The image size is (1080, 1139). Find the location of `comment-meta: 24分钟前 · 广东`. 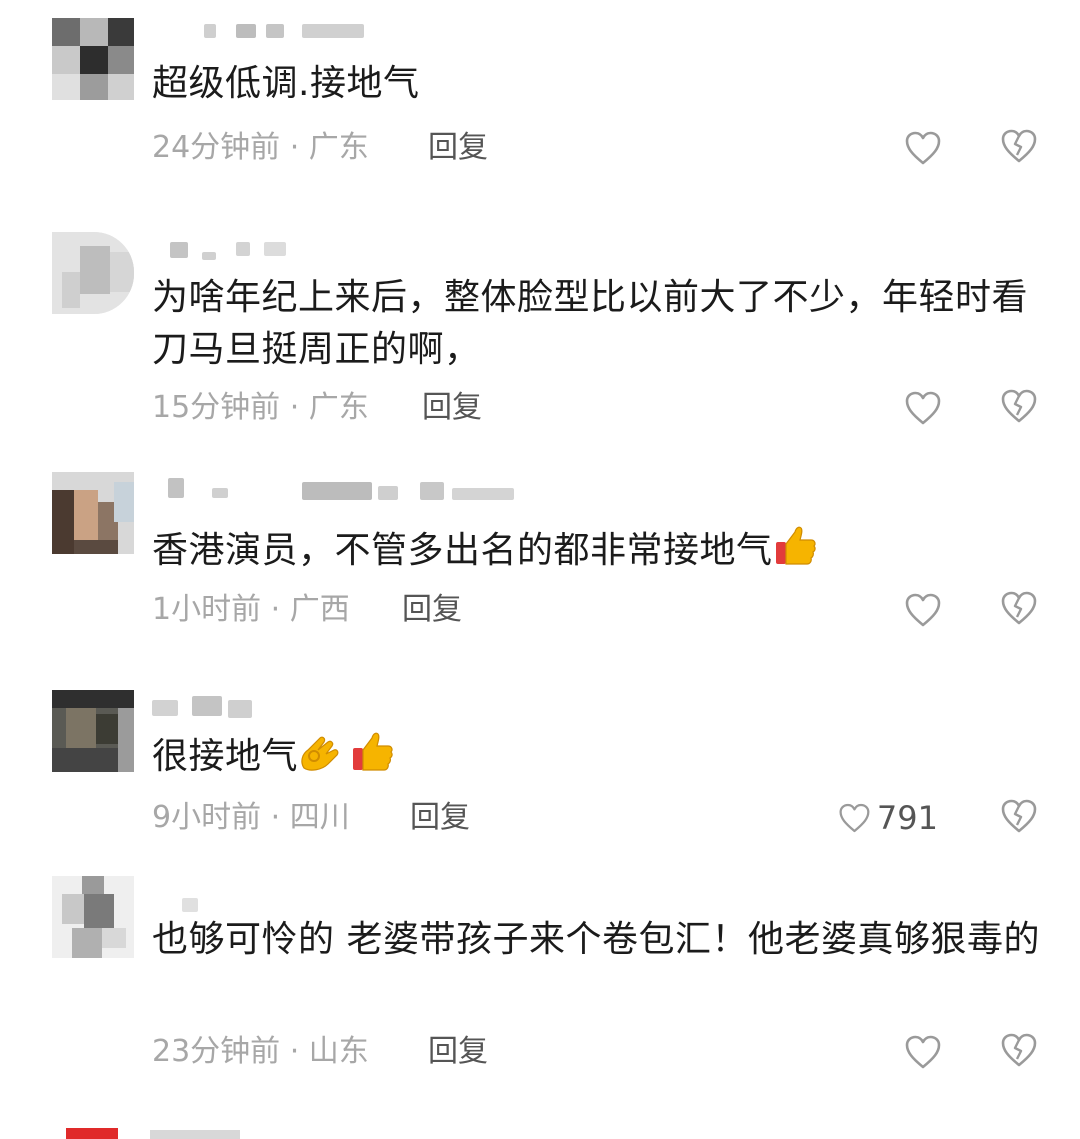

comment-meta: 24分钟前 · 广东 is located at coordinates (260, 148).